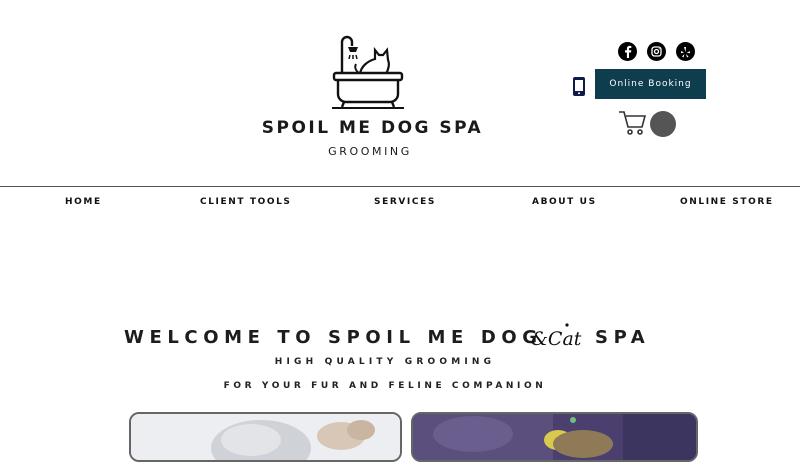  Describe the element at coordinates (556, 339) in the screenshot. I see `svg-text: &Cat` at that location.